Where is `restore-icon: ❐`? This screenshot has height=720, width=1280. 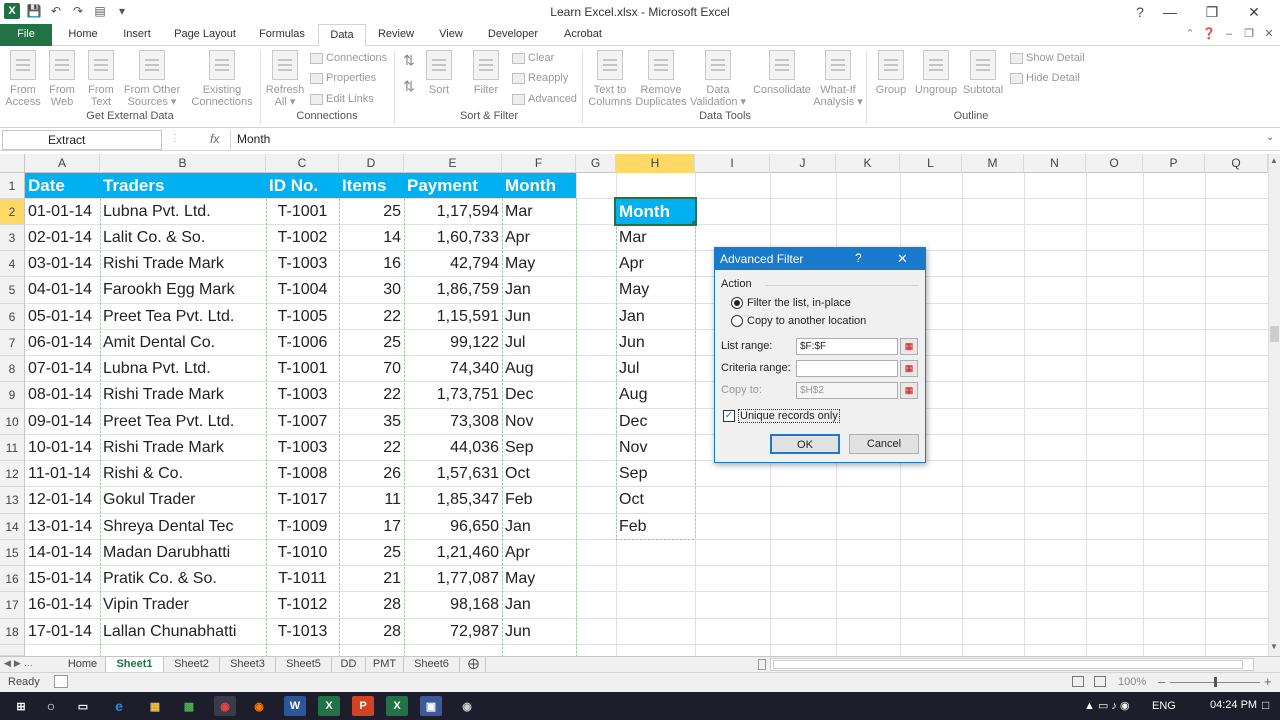
restore-icon: ❐ is located at coordinates (1212, 12).